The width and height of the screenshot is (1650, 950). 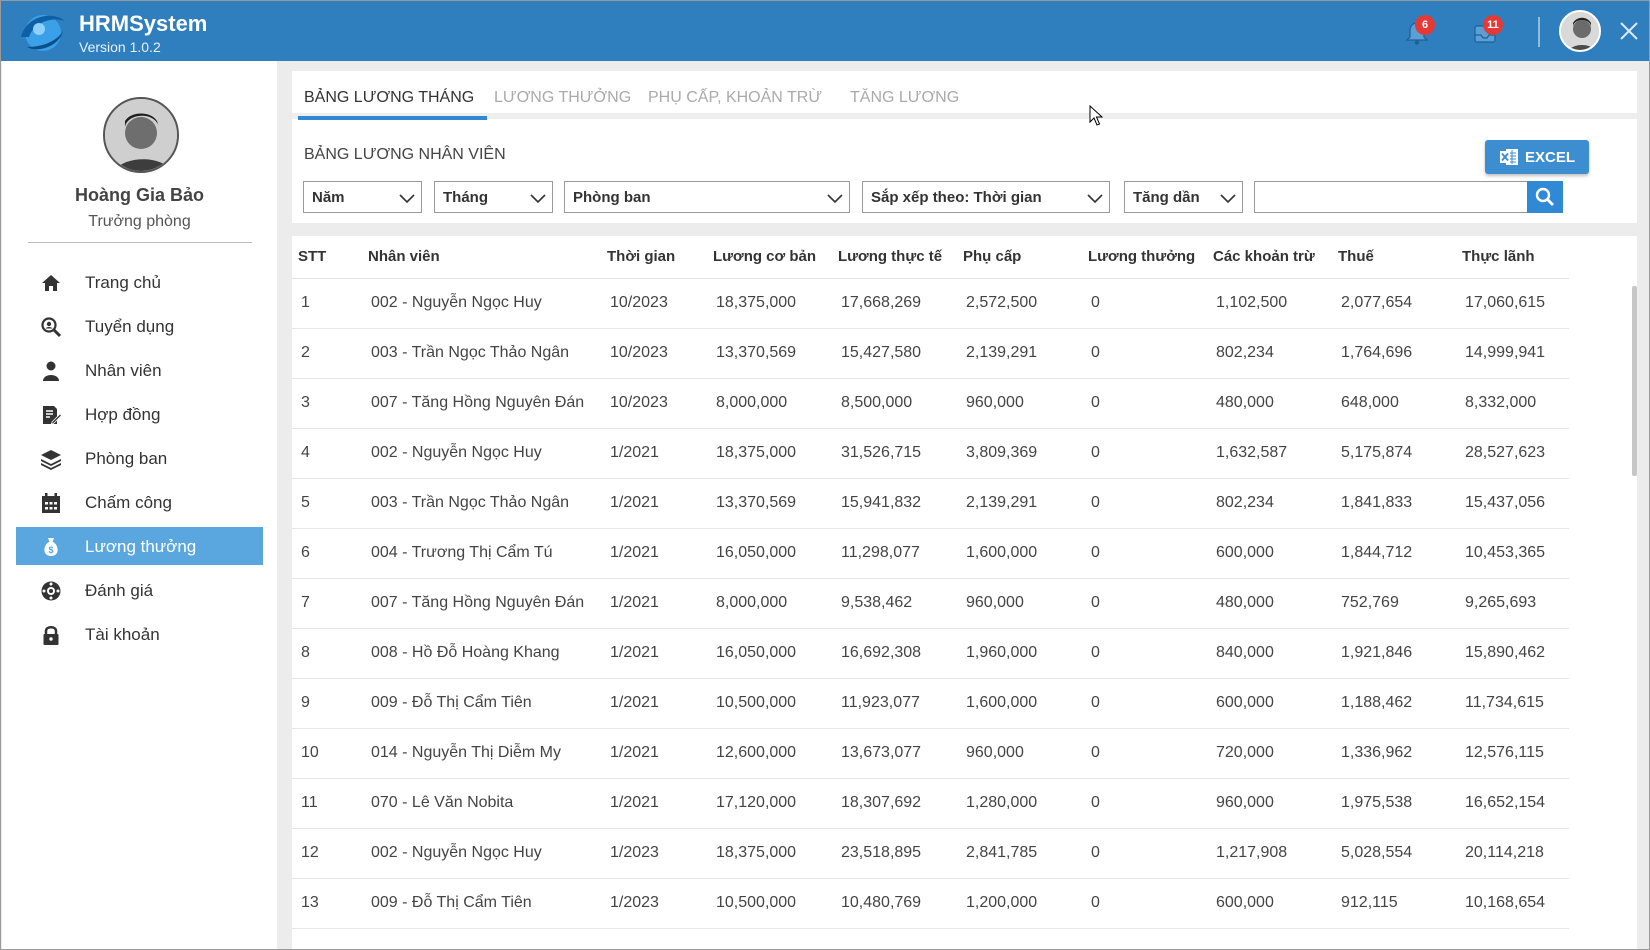 What do you see at coordinates (327, 453) in the screenshot?
I see `cell-stt: 4` at bounding box center [327, 453].